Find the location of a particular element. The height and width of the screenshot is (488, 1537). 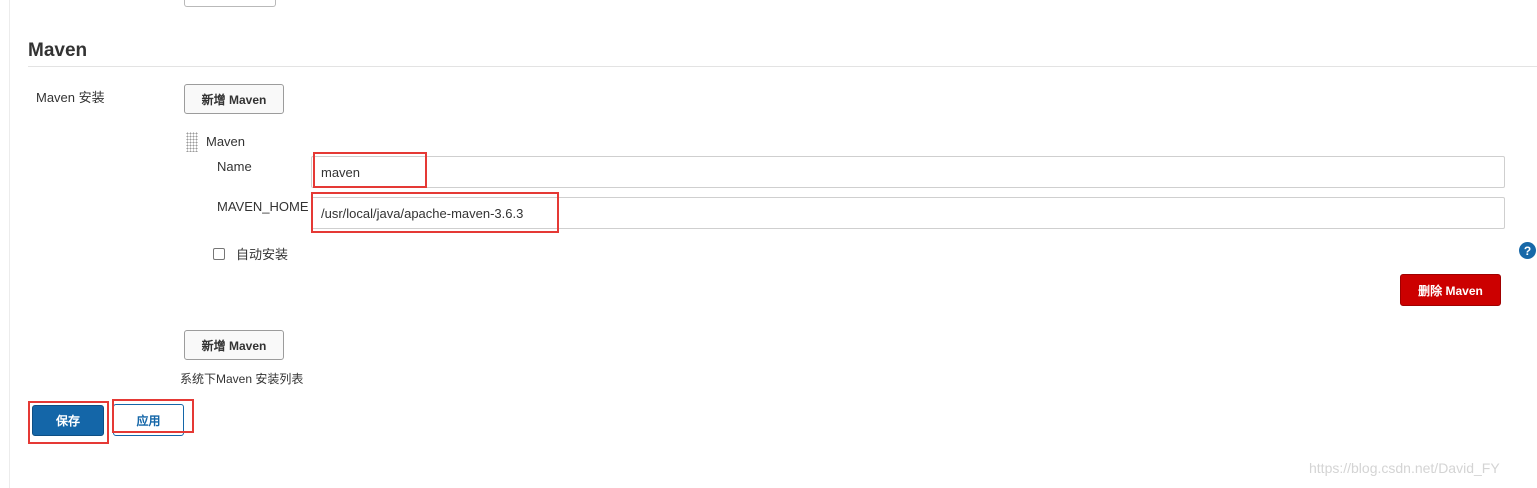

auto-install-checkbox is located at coordinates (219, 253).